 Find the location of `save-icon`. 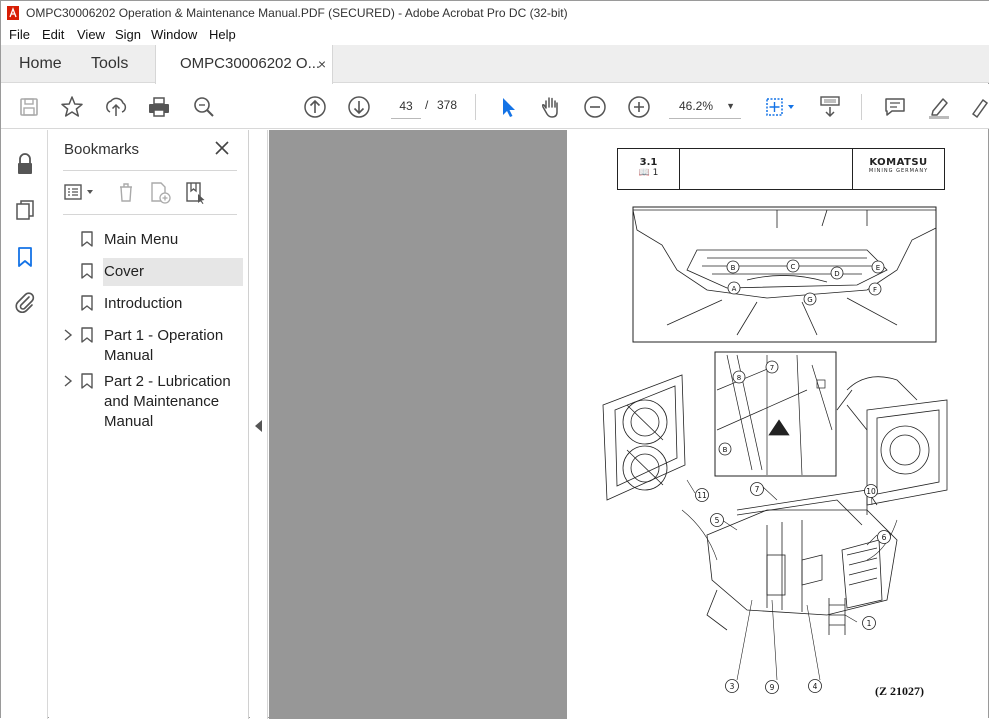

save-icon is located at coordinates (29, 107).